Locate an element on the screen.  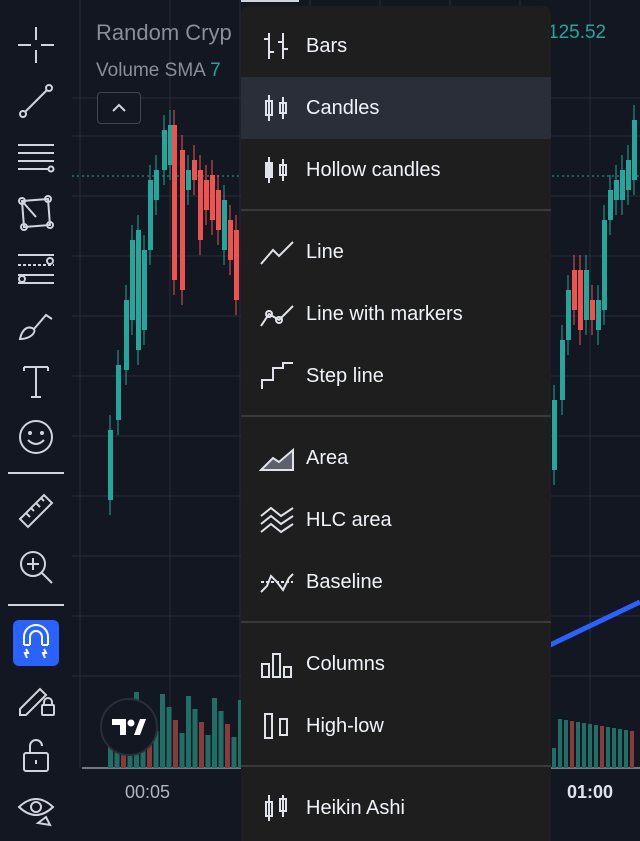
chevron-up-icon is located at coordinates (119, 107).